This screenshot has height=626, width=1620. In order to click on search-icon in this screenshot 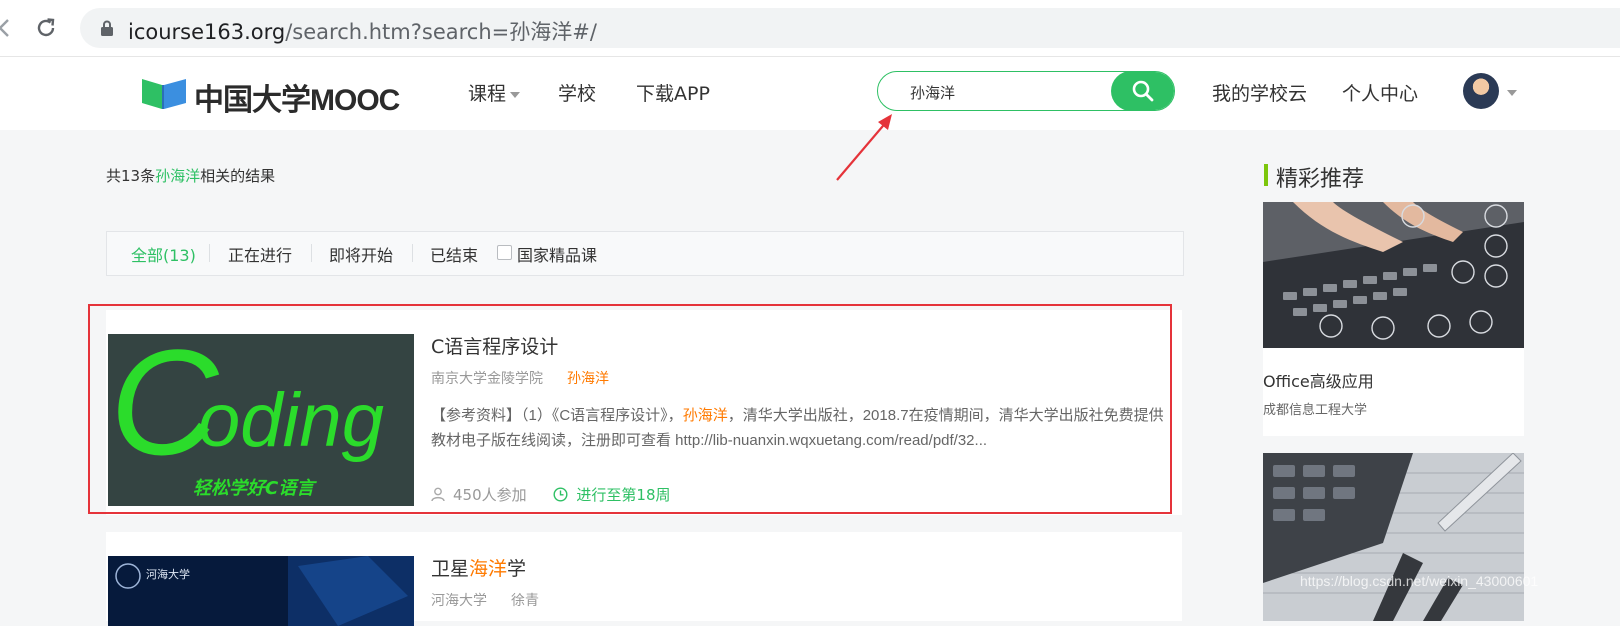, I will do `click(1143, 91)`.